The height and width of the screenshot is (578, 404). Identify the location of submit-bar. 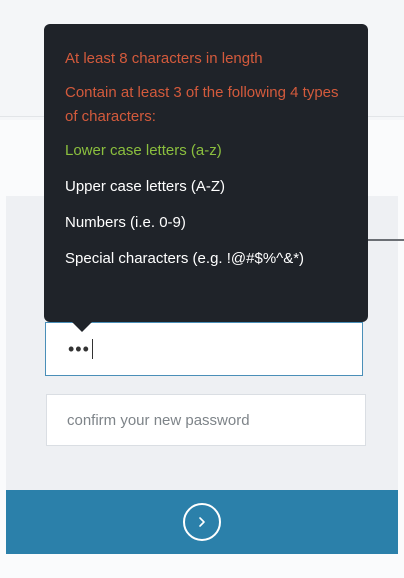
(202, 522).